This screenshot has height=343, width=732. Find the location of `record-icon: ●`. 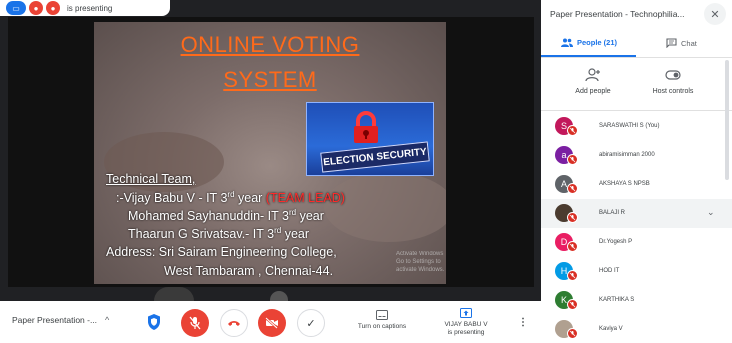

record-icon: ● is located at coordinates (53, 8).